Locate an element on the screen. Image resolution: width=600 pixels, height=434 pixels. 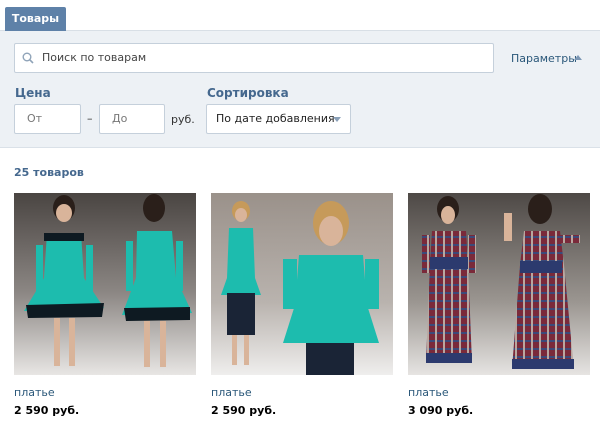
sort-select: По дате добавления is located at coordinates (278, 119).